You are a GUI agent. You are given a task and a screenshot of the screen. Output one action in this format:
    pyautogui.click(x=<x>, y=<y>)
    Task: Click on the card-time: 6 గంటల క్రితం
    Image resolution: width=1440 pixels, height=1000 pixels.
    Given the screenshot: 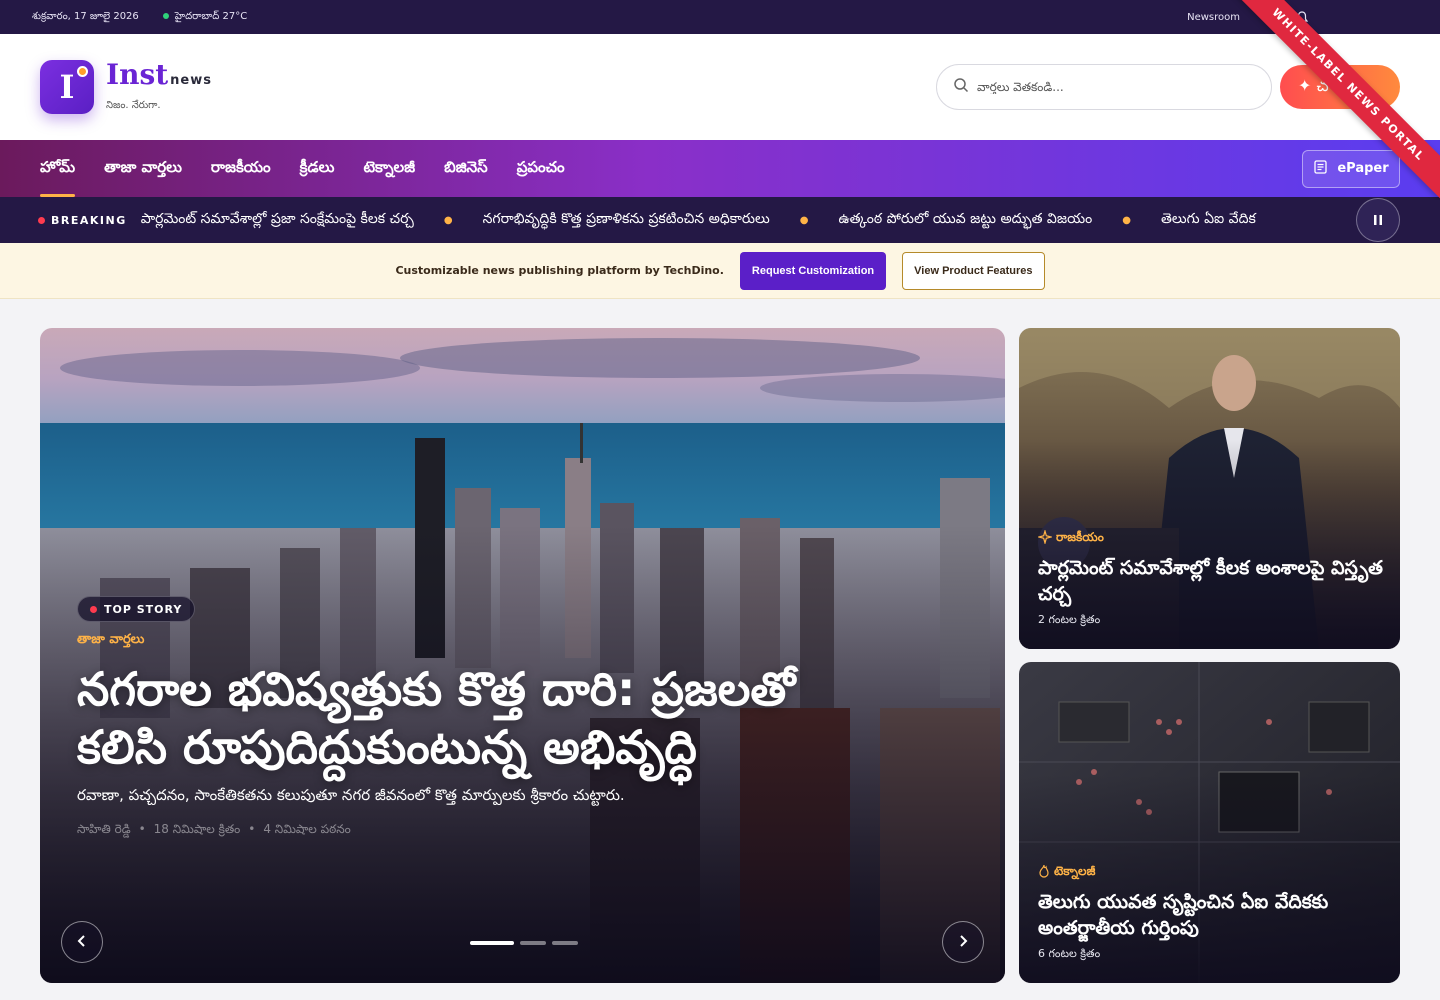 What is the action you would take?
    pyautogui.click(x=1069, y=953)
    